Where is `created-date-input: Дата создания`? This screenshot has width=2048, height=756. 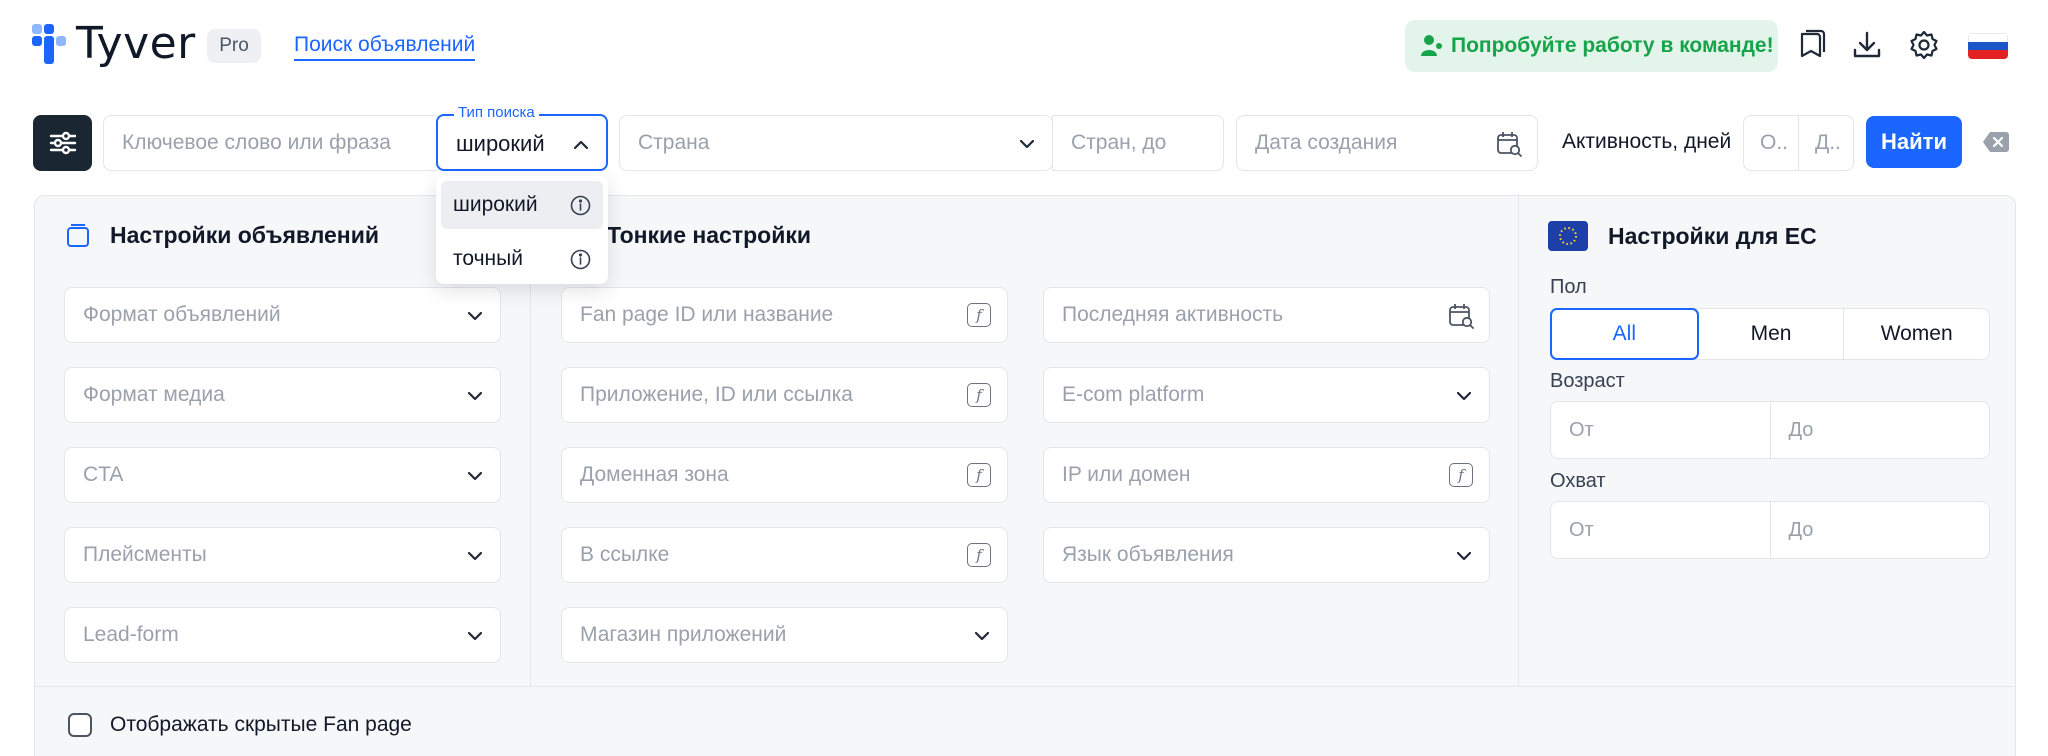 created-date-input: Дата создания is located at coordinates (1387, 143).